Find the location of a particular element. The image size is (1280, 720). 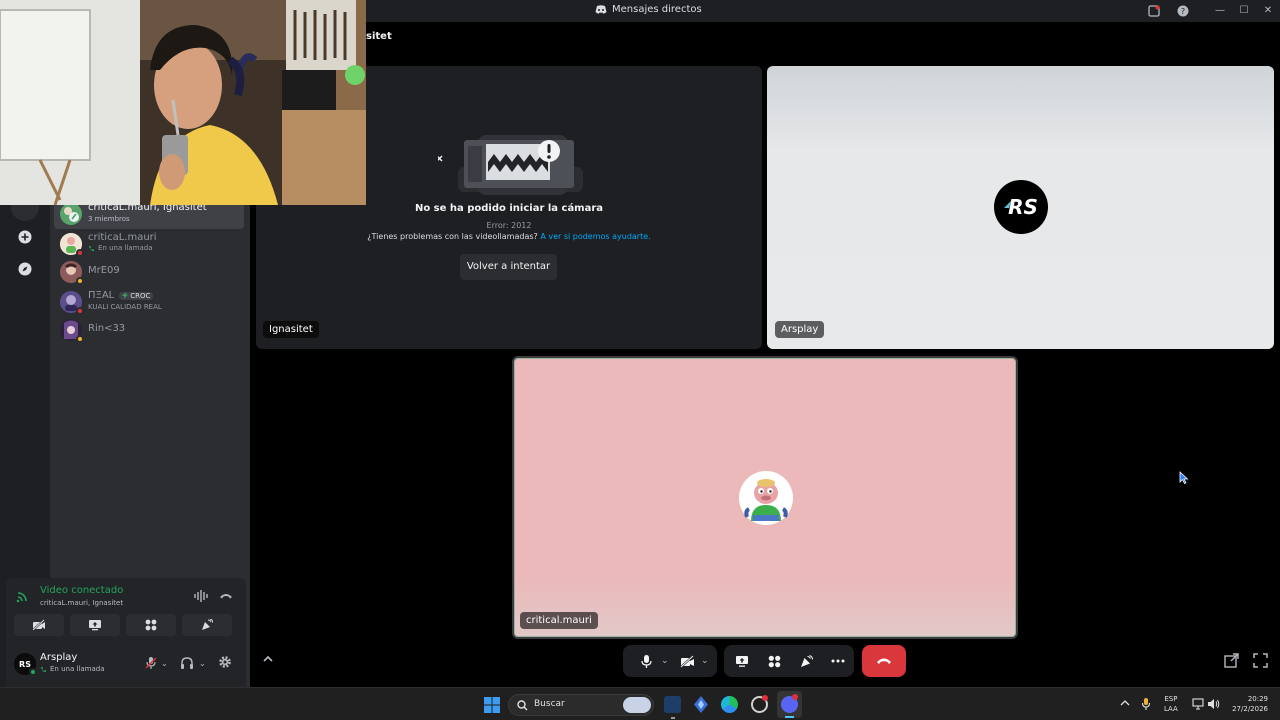

ellipsis-icon is located at coordinates (838, 661).